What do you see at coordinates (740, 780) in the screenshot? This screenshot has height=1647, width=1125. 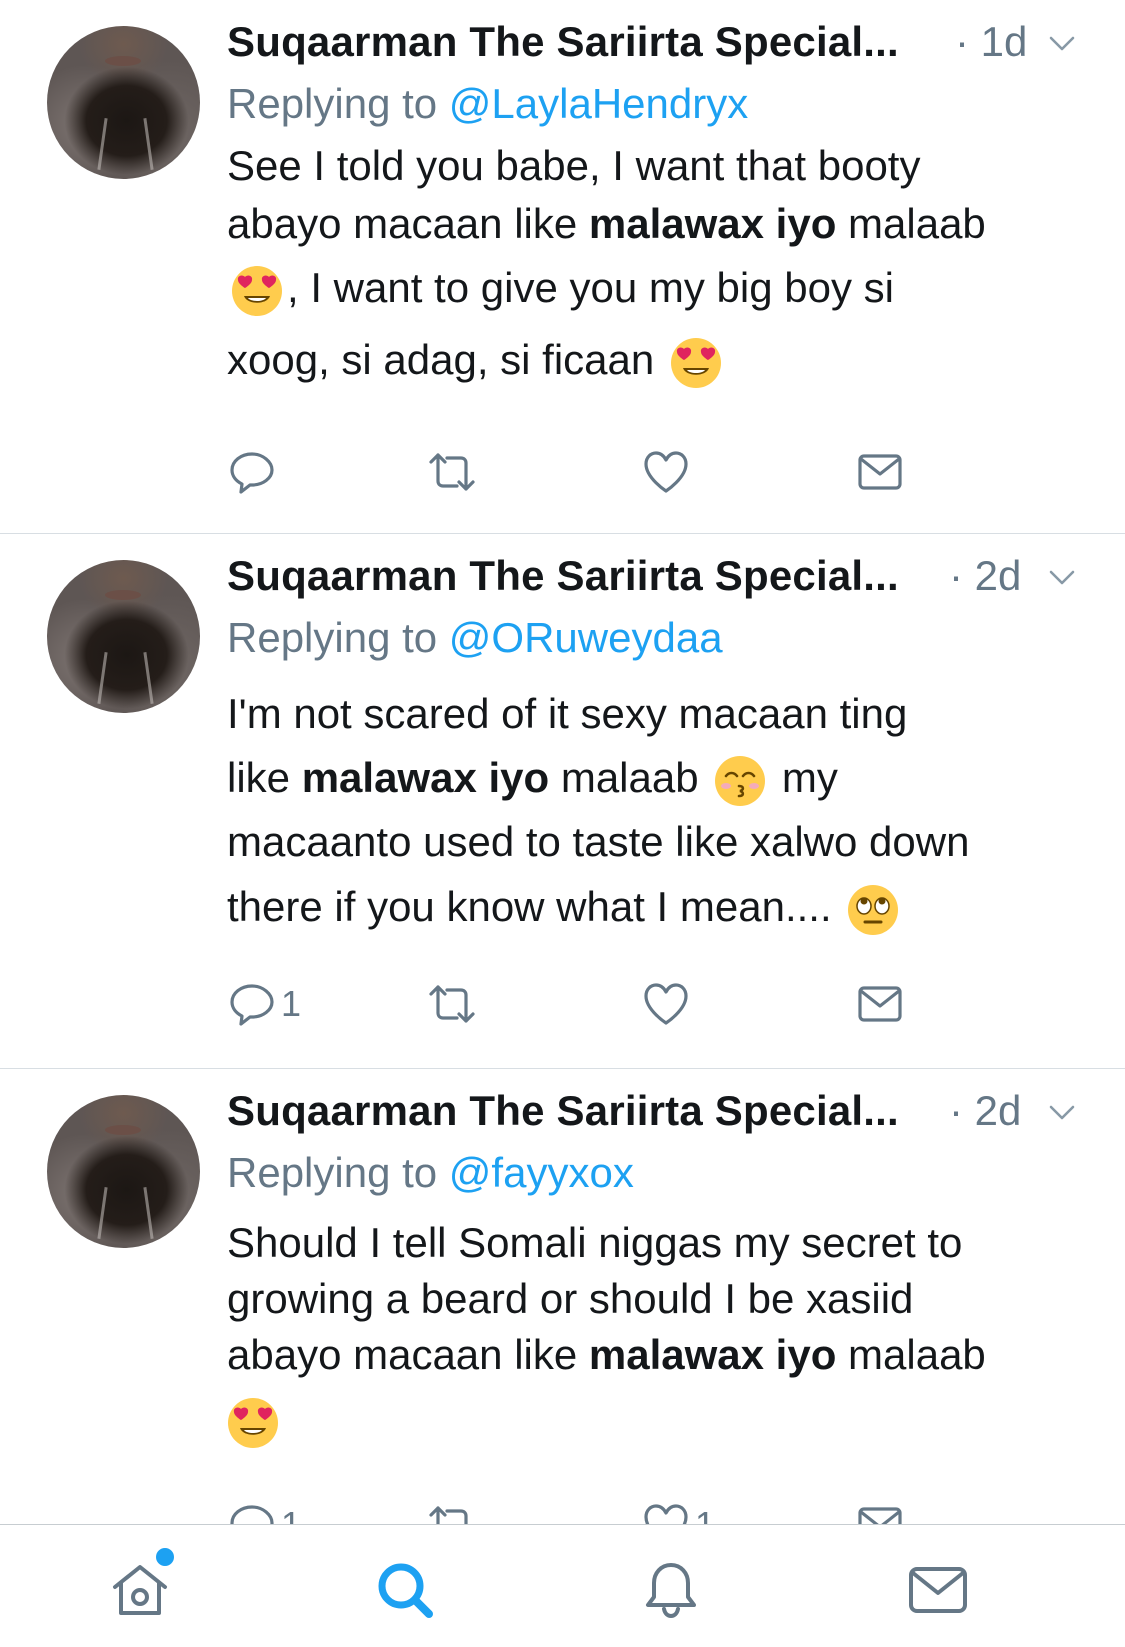 I see `kissing-emoji` at bounding box center [740, 780].